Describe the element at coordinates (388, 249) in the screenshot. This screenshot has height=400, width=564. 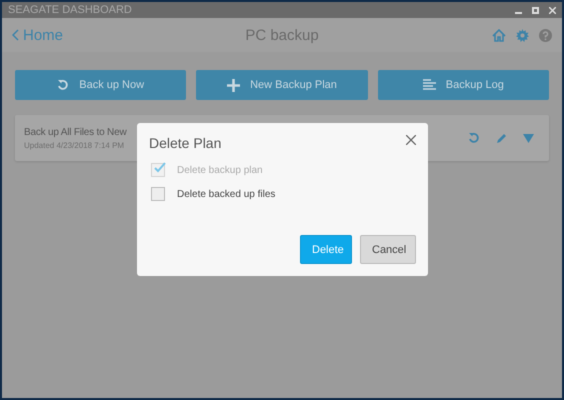
I see `cancel-button: Cancel` at that location.